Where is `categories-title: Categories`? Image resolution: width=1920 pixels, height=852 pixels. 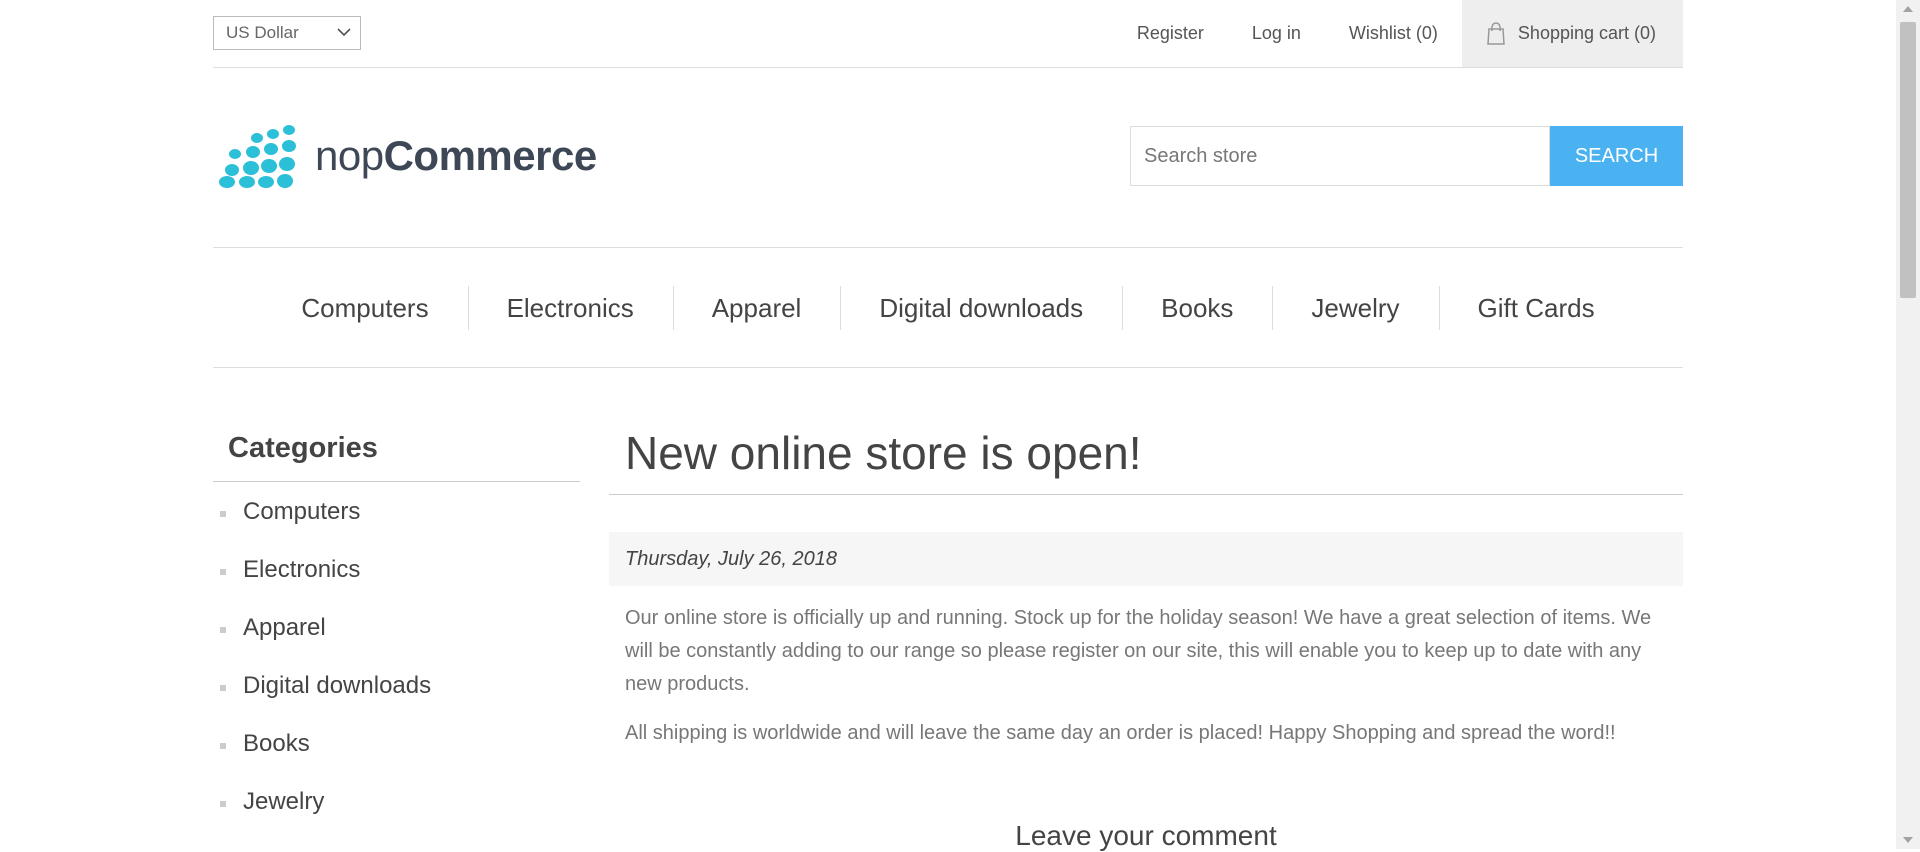 categories-title: Categories is located at coordinates (396, 451).